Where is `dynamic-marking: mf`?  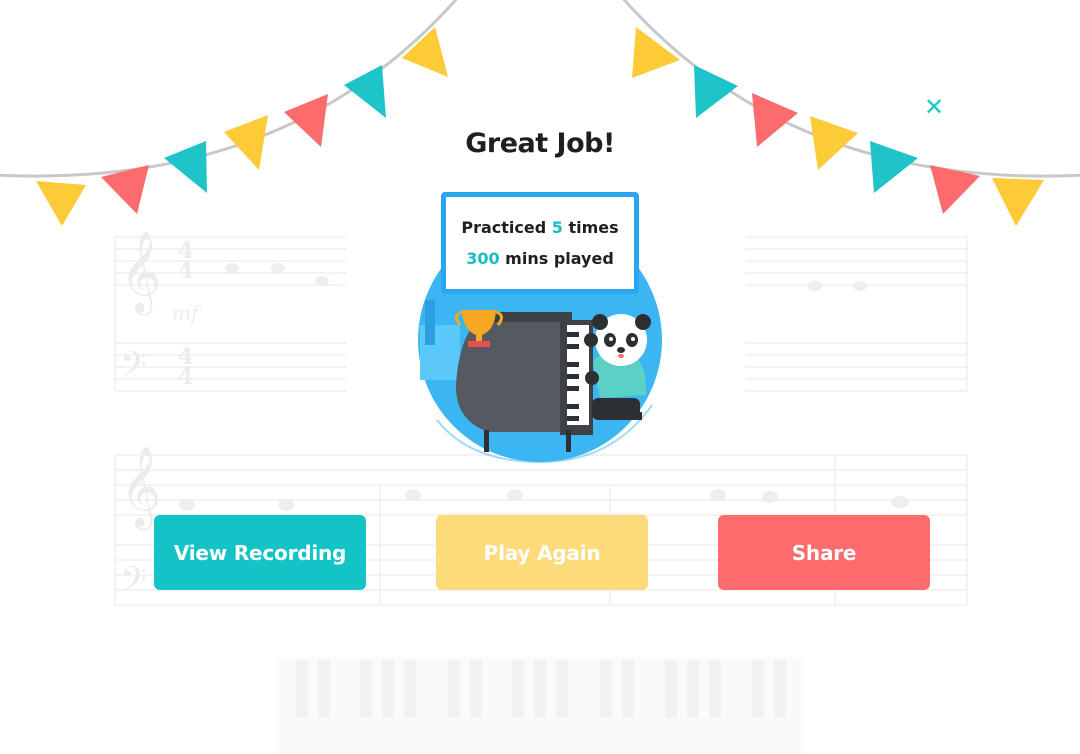
dynamic-marking: mf is located at coordinates (187, 313).